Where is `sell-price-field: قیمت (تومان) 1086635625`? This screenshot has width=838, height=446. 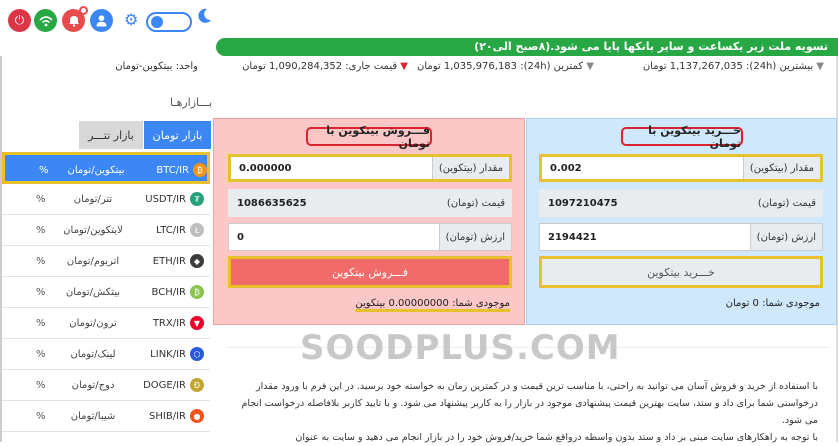
sell-price-field: قیمت (تومان) 1086635625 is located at coordinates (370, 203).